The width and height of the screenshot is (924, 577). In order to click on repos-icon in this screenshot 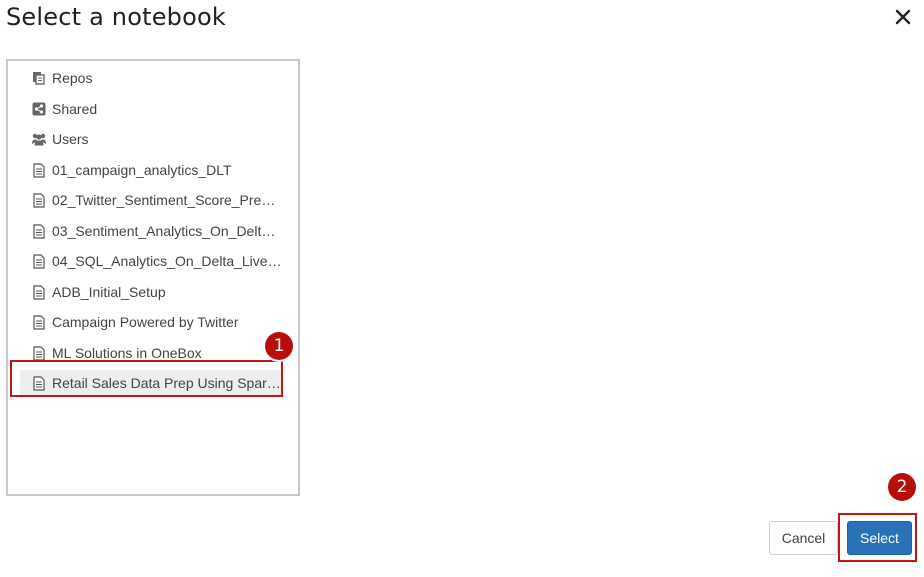, I will do `click(39, 78)`.